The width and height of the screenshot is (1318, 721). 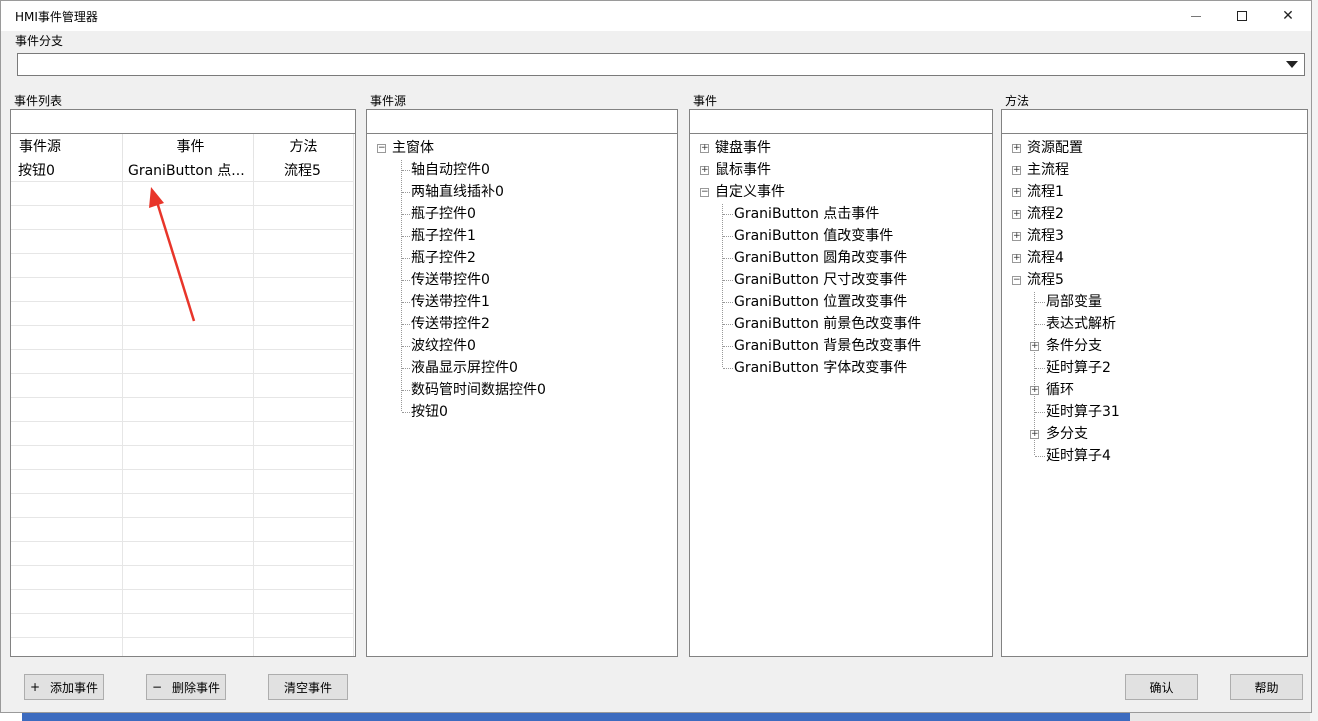 What do you see at coordinates (743, 170) in the screenshot?
I see `tree-node-mouse-events: 鼠标事件` at bounding box center [743, 170].